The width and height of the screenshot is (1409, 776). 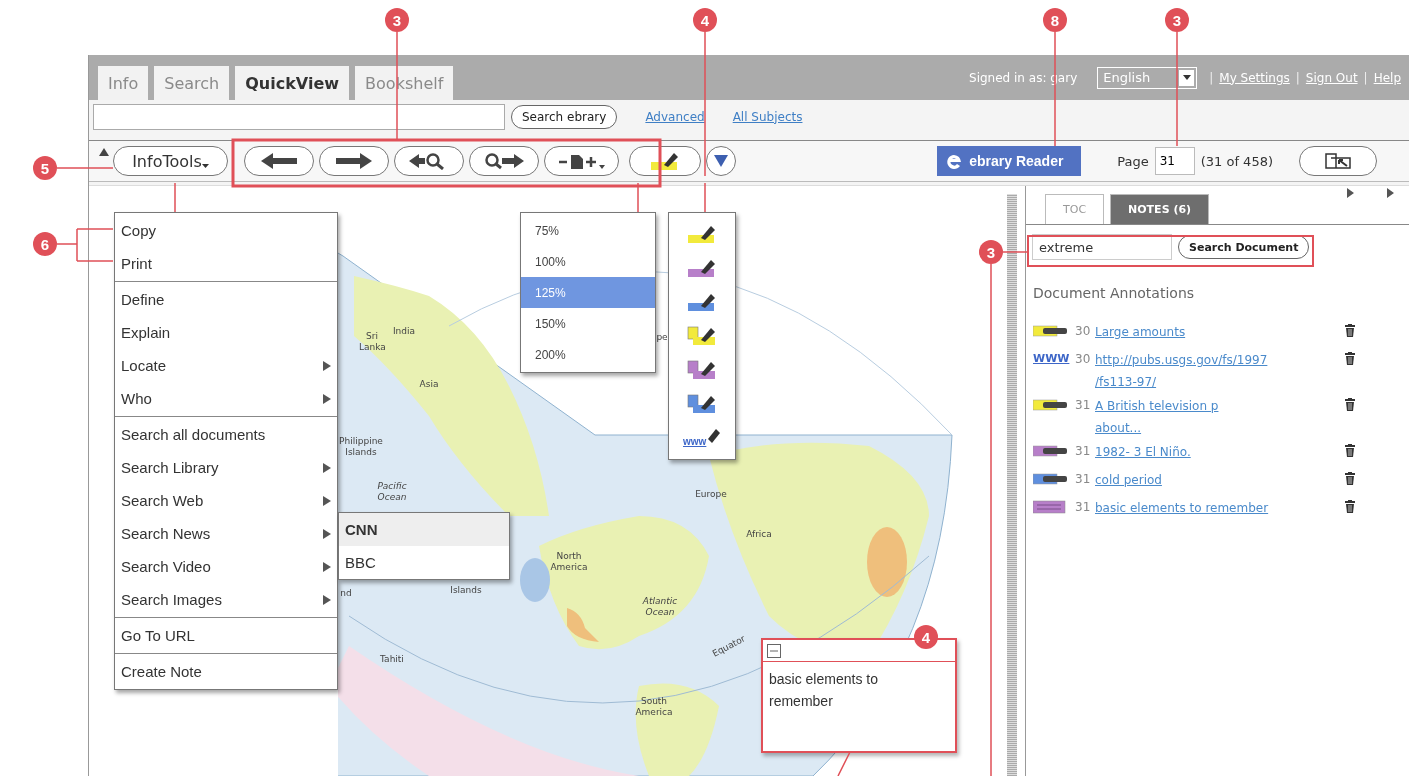 I want to click on magnifier-arrow-icon, so click(x=504, y=161).